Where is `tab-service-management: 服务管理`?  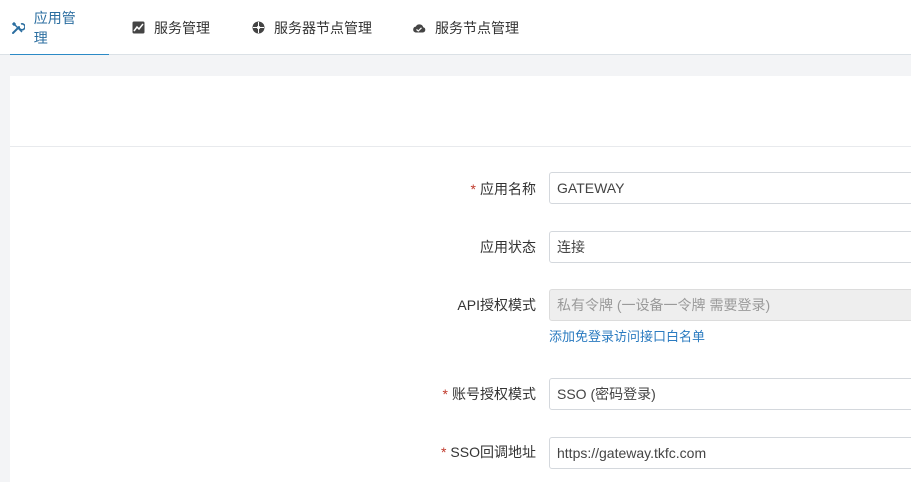
tab-service-management: 服务管理 is located at coordinates (170, 27).